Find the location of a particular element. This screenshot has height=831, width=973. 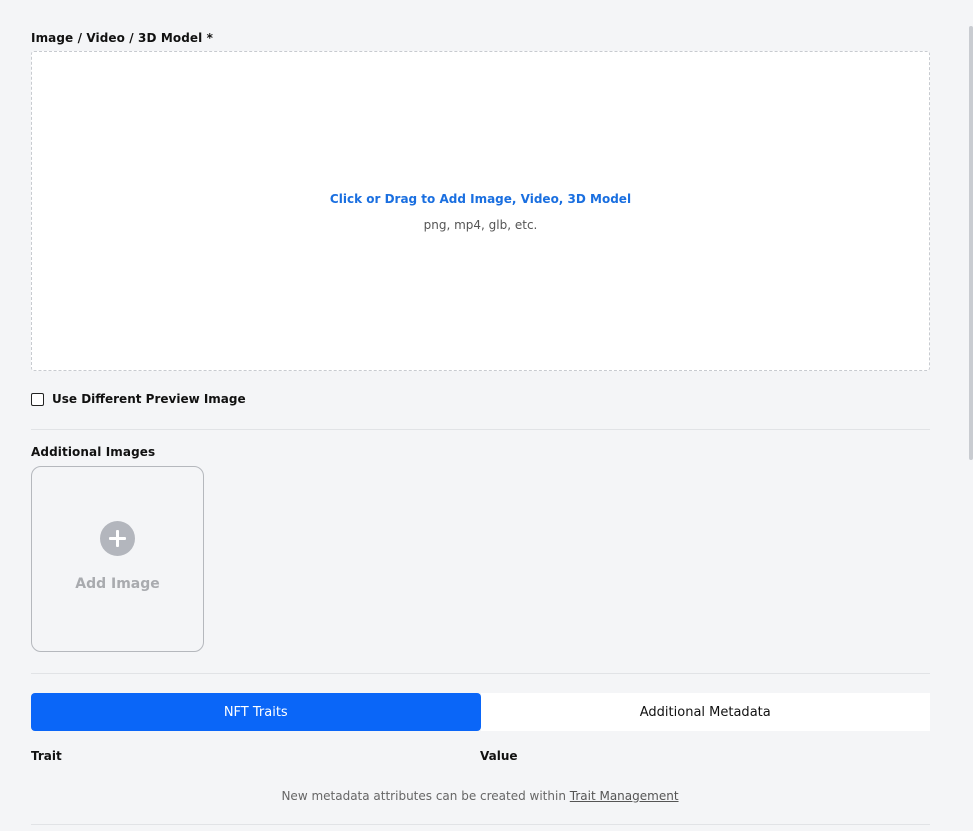

metadata-tabs: NFT Traits Additional Metadata is located at coordinates (480, 712).